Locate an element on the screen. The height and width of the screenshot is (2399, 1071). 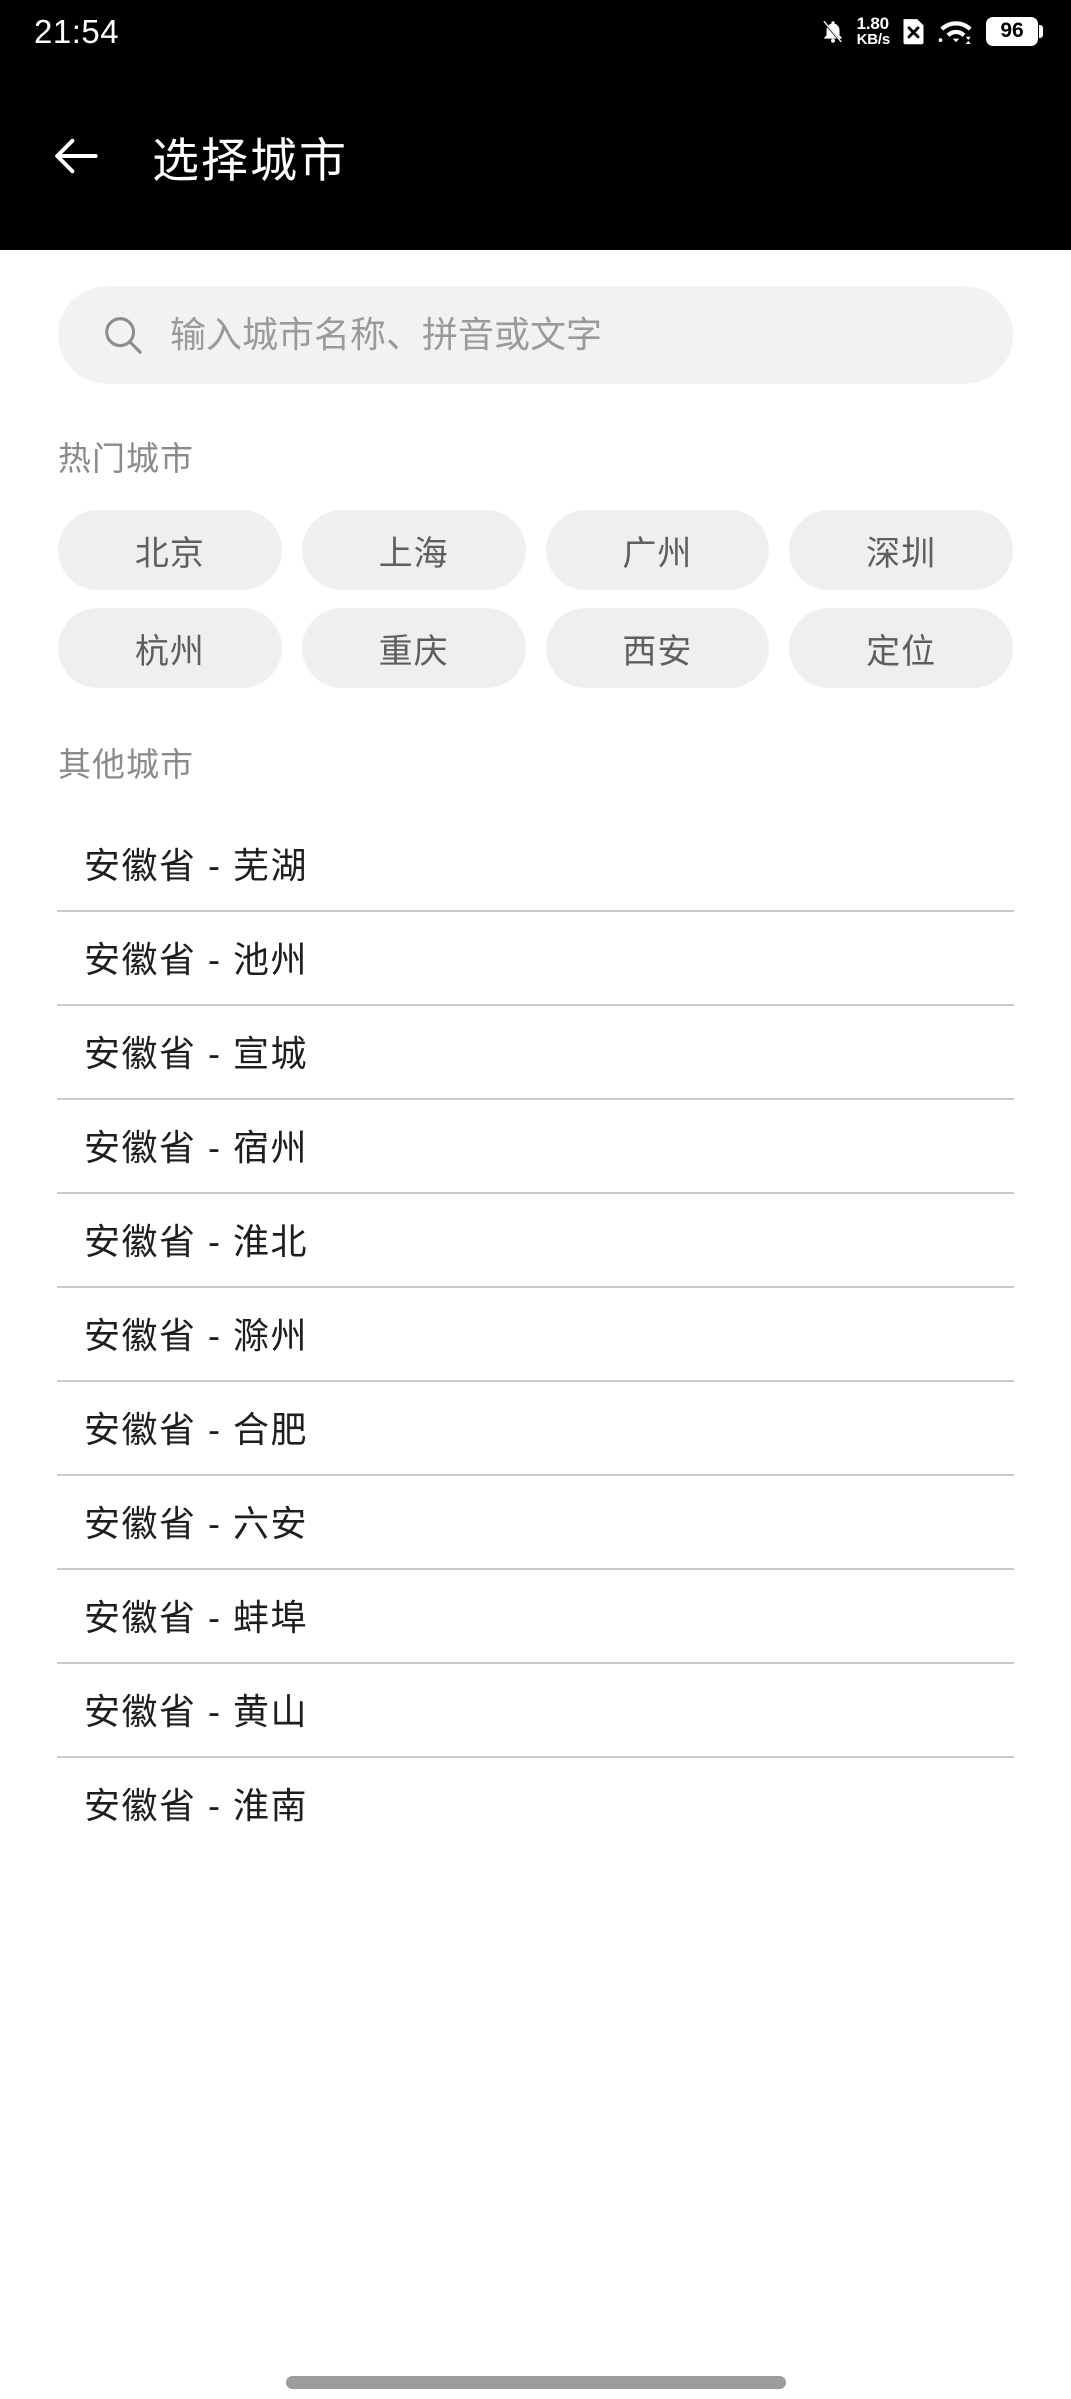
hot-city-chip: 北京 is located at coordinates (170, 550).